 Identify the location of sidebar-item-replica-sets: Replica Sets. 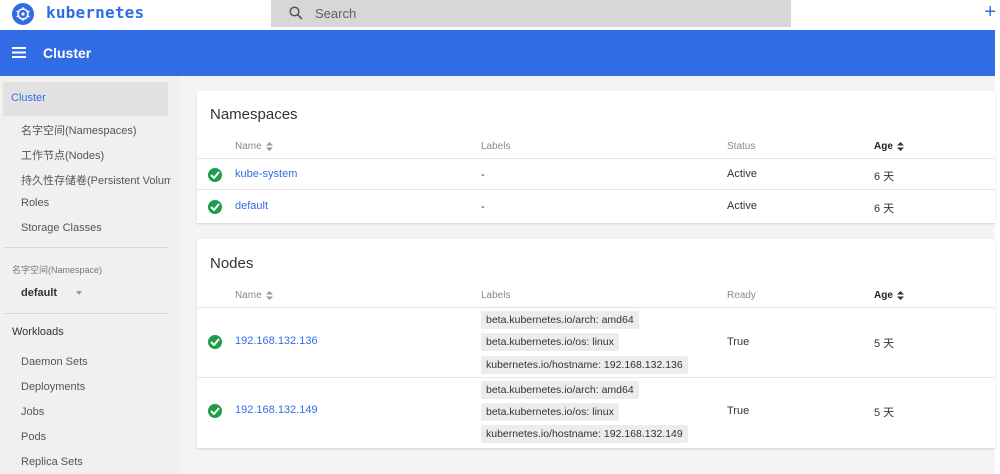
(96, 462).